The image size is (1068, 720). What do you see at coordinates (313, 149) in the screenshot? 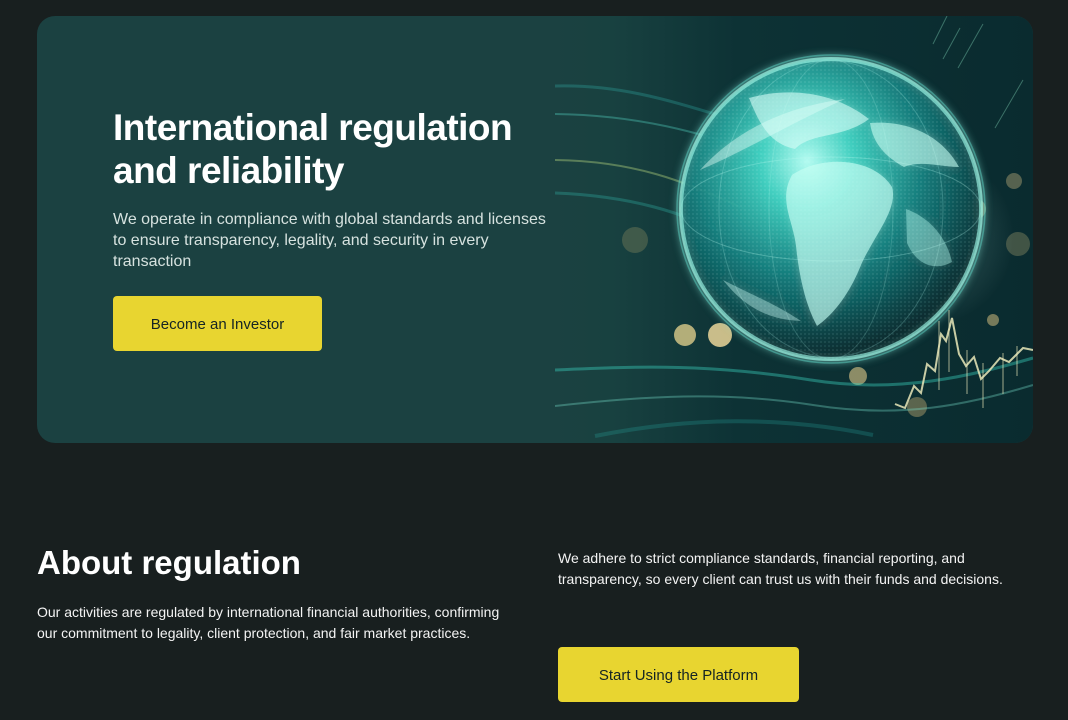
I see `hero-title: International regulation and reliability` at bounding box center [313, 149].